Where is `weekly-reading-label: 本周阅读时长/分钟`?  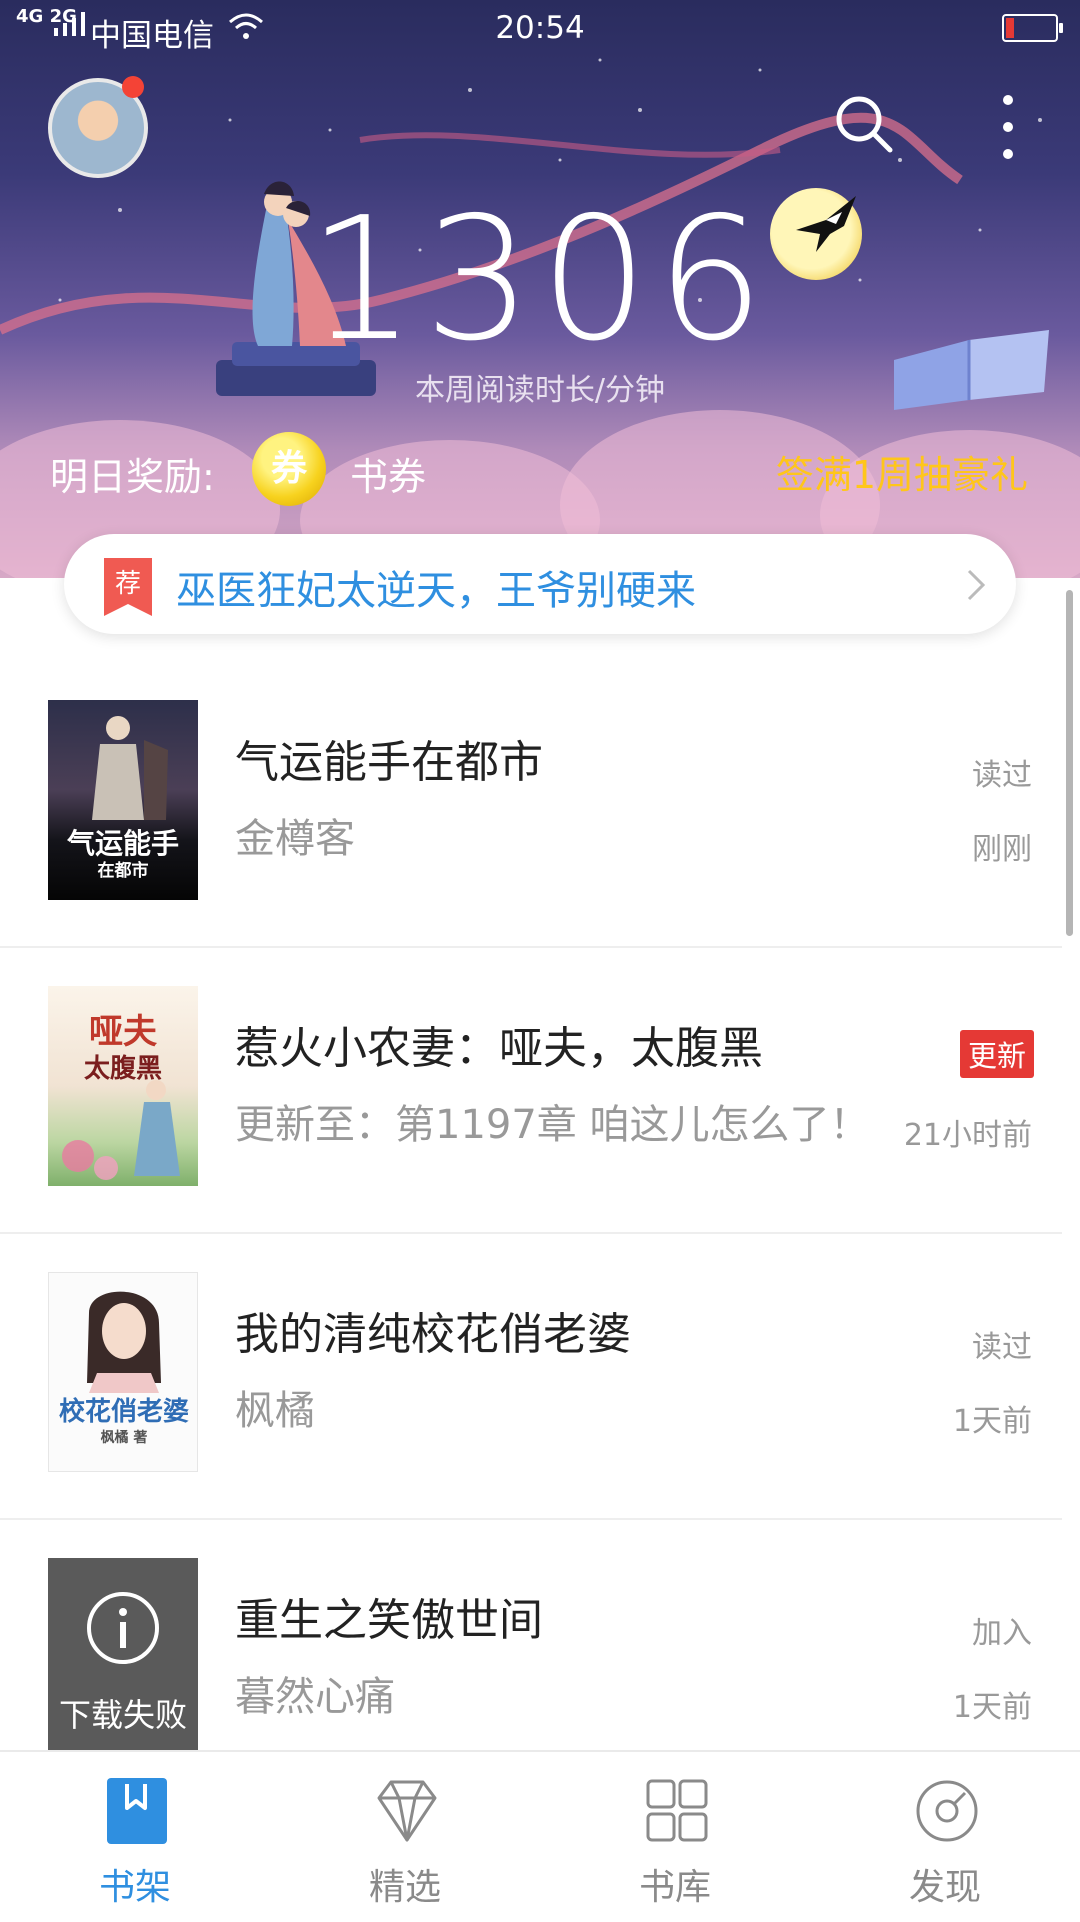 weekly-reading-label: 本周阅读时长/分钟 is located at coordinates (540, 390).